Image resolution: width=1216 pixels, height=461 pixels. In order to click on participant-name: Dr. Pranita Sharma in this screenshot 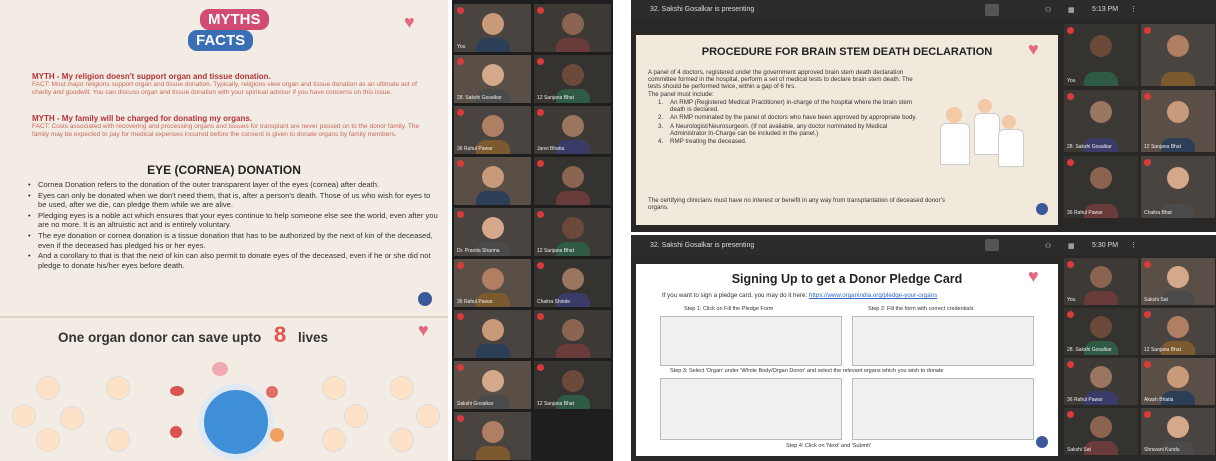, I will do `click(478, 251)`.